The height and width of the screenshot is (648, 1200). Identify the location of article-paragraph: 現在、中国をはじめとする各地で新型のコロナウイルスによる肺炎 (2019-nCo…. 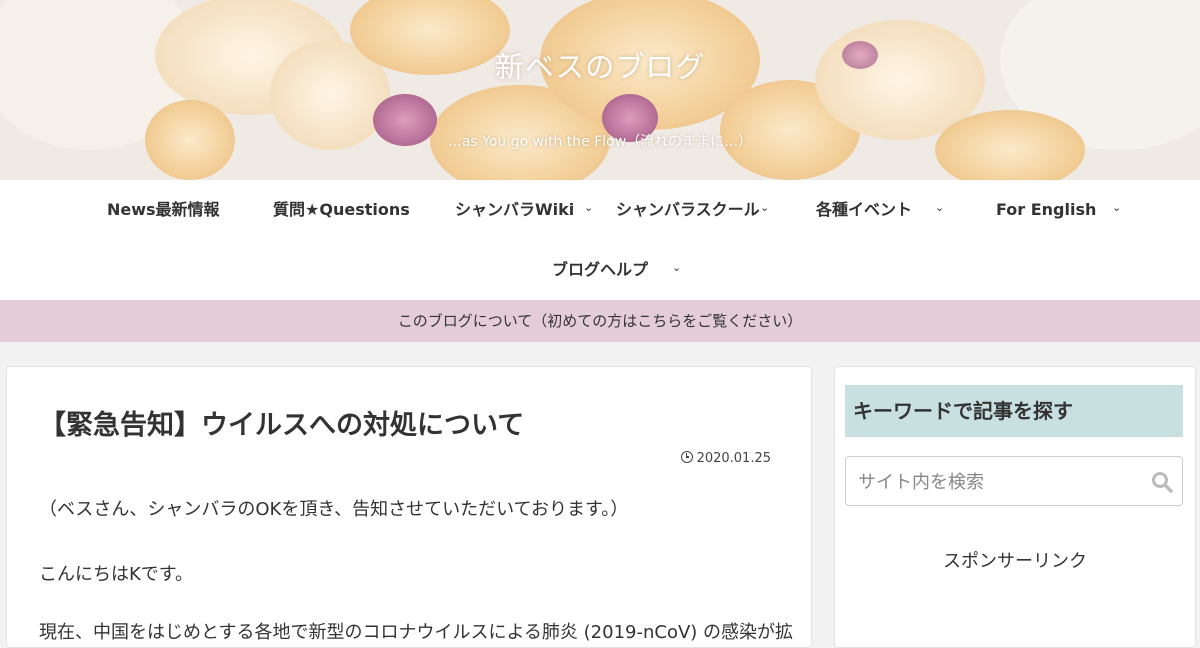
(416, 632).